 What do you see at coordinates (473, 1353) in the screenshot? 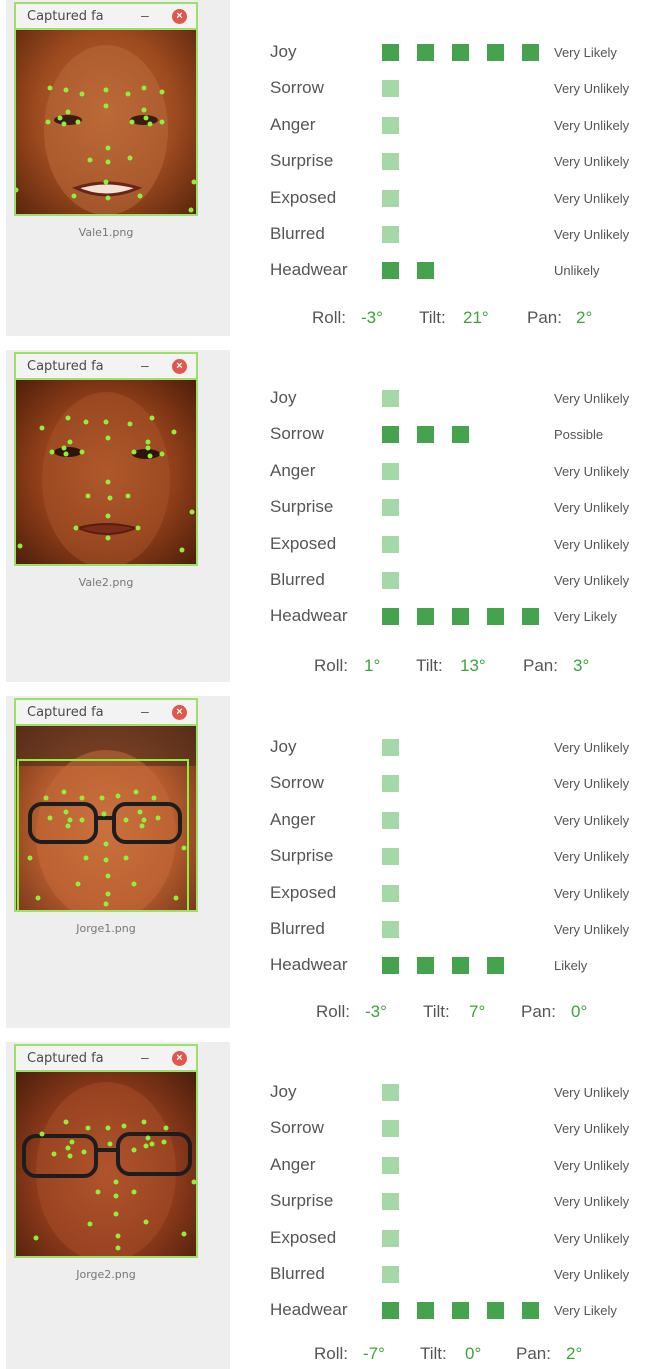
I see `tilt-value: 0°` at bounding box center [473, 1353].